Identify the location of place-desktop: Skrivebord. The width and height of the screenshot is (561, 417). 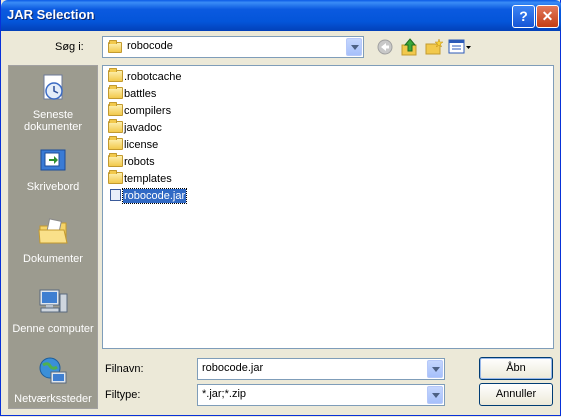
(53, 168).